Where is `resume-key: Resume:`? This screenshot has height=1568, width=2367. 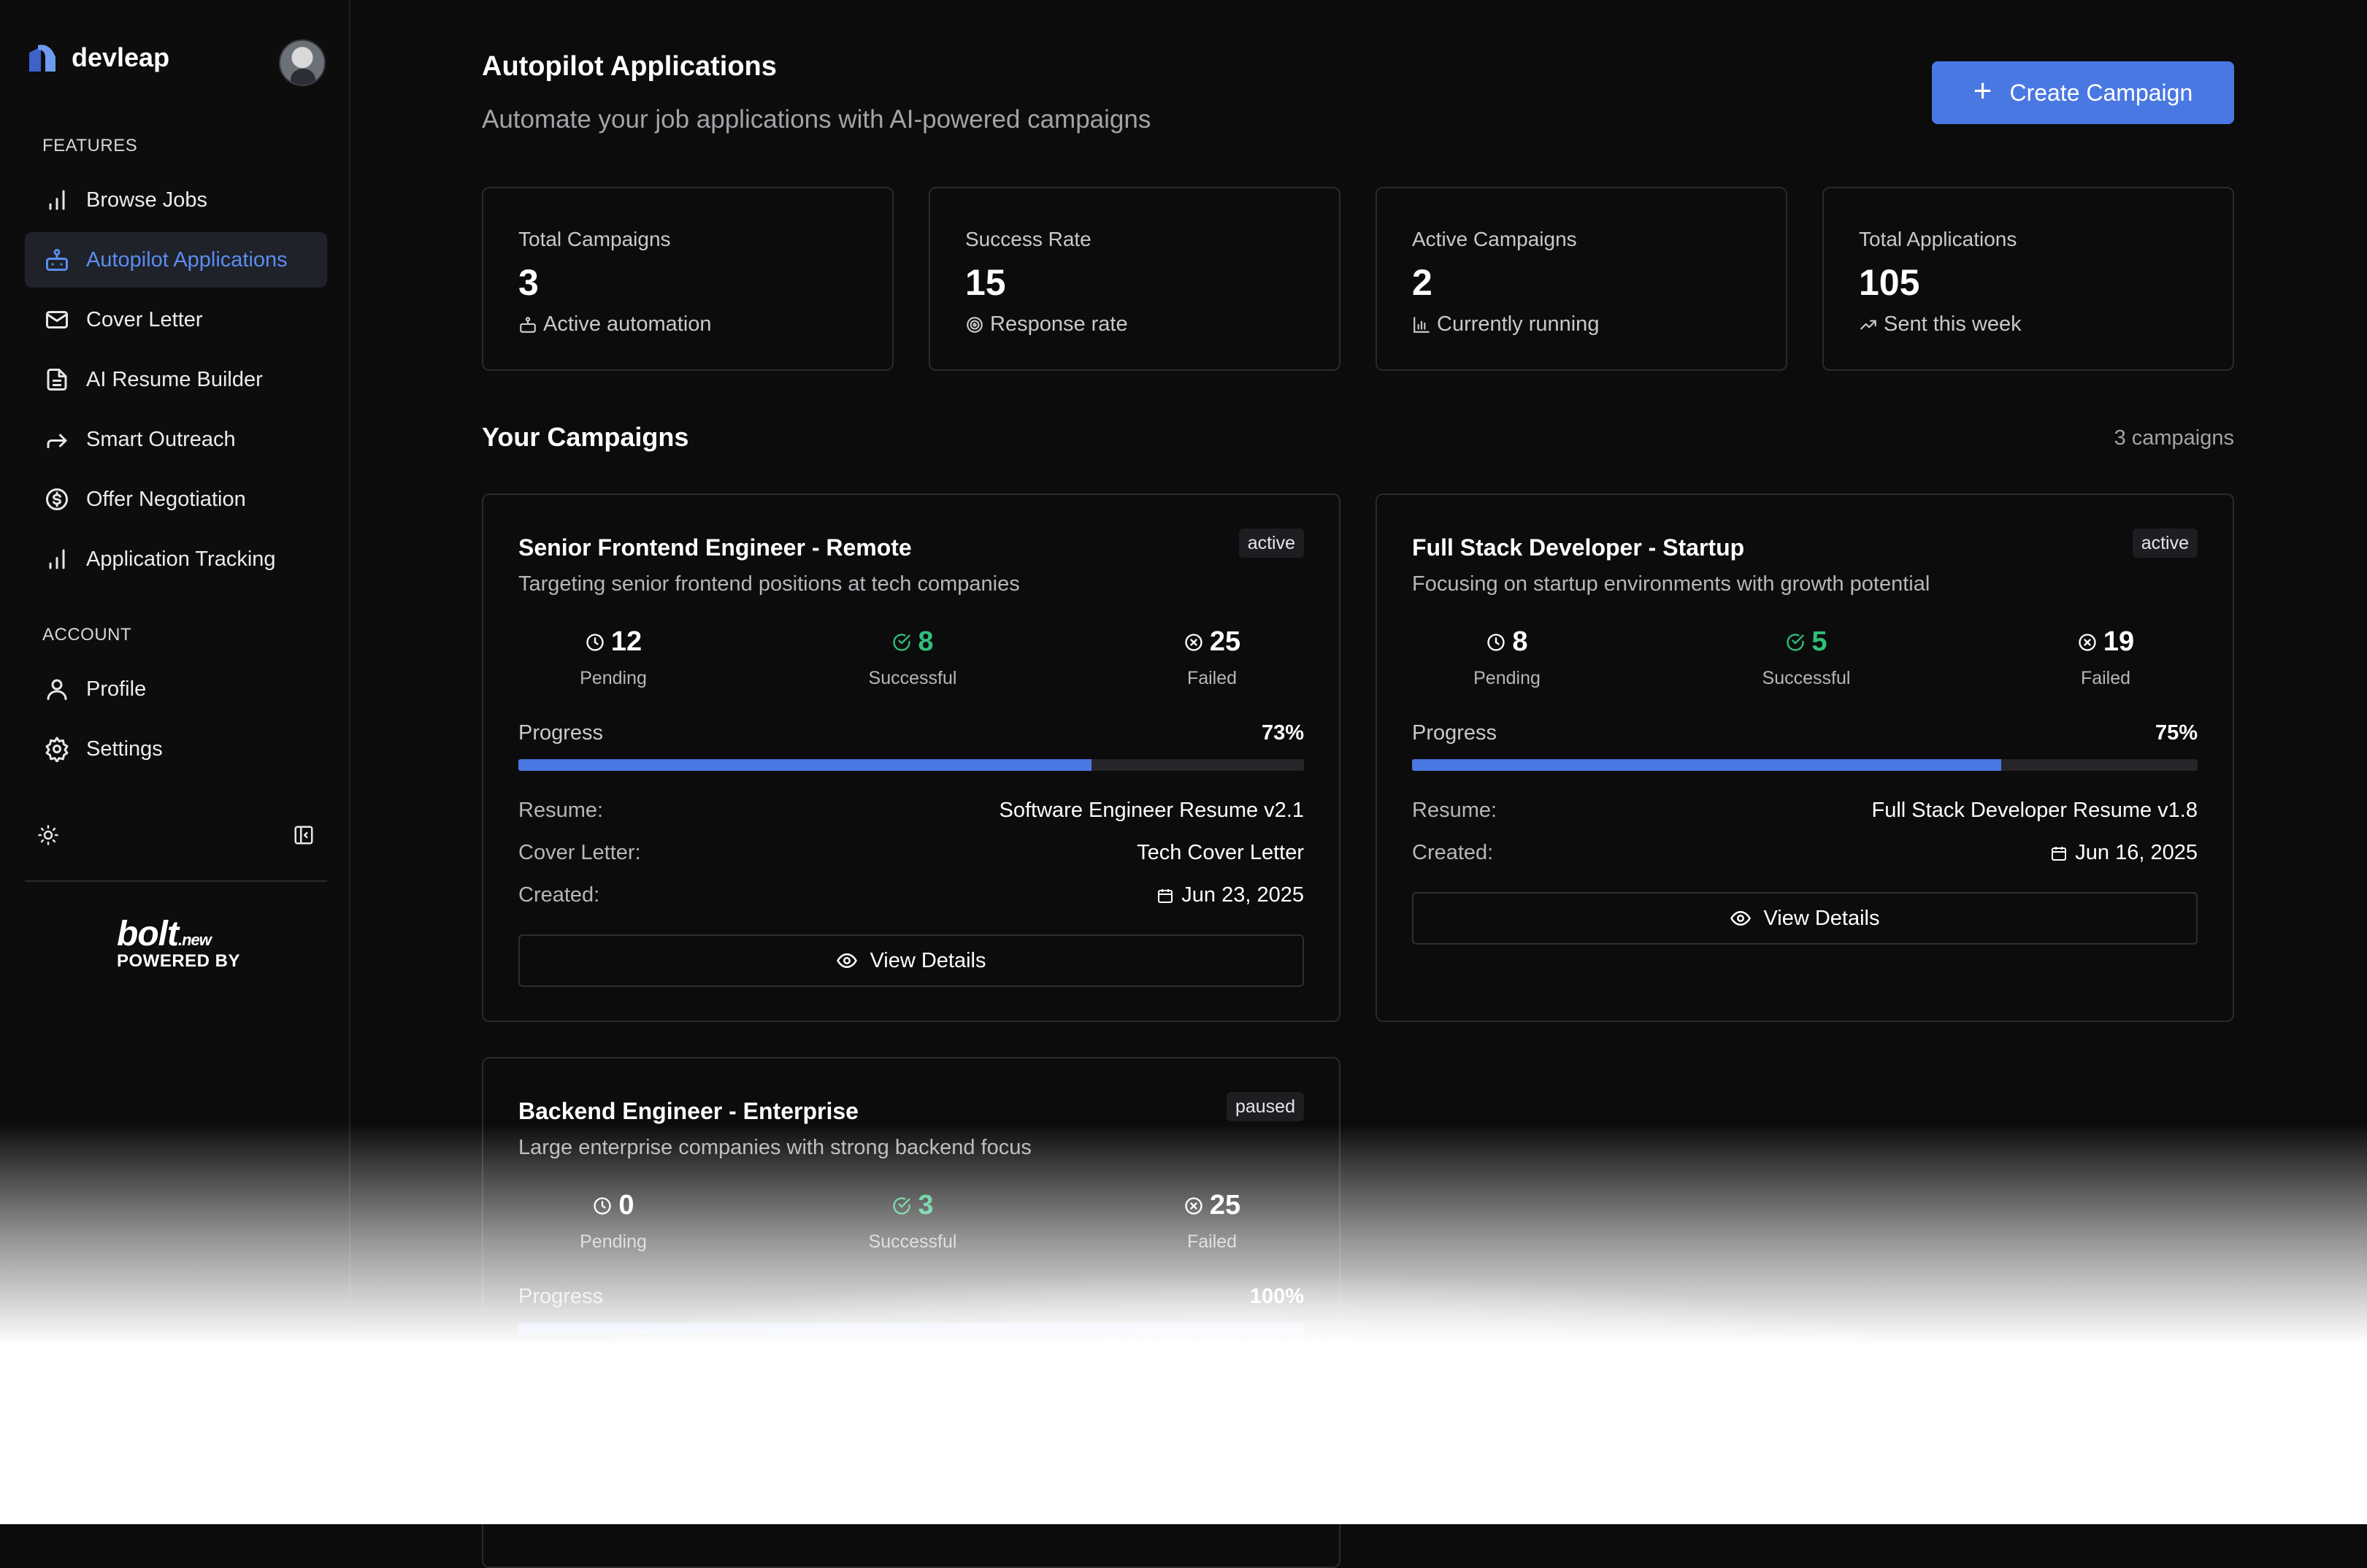 resume-key: Resume: is located at coordinates (561, 811).